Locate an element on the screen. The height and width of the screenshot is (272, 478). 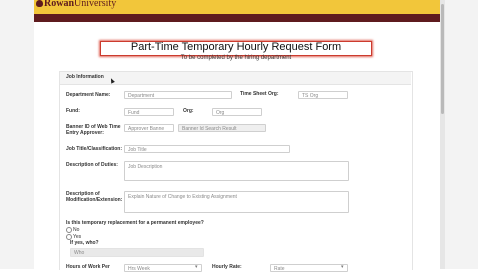
section-title: Job Information is located at coordinates (85, 77).